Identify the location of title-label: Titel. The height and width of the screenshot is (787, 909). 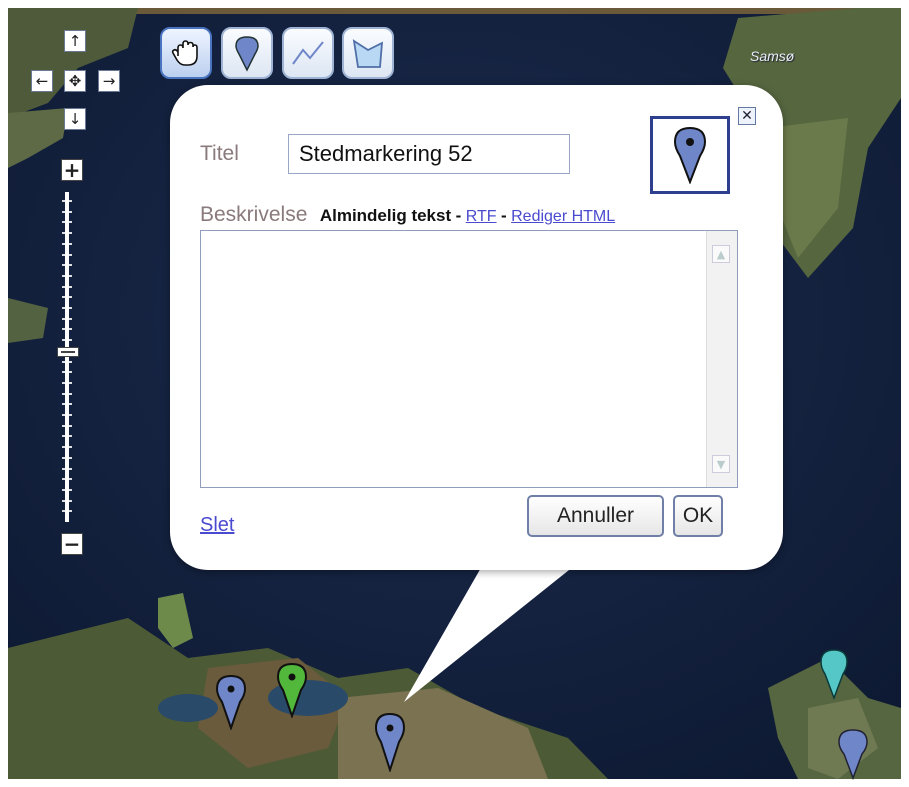
(219, 153).